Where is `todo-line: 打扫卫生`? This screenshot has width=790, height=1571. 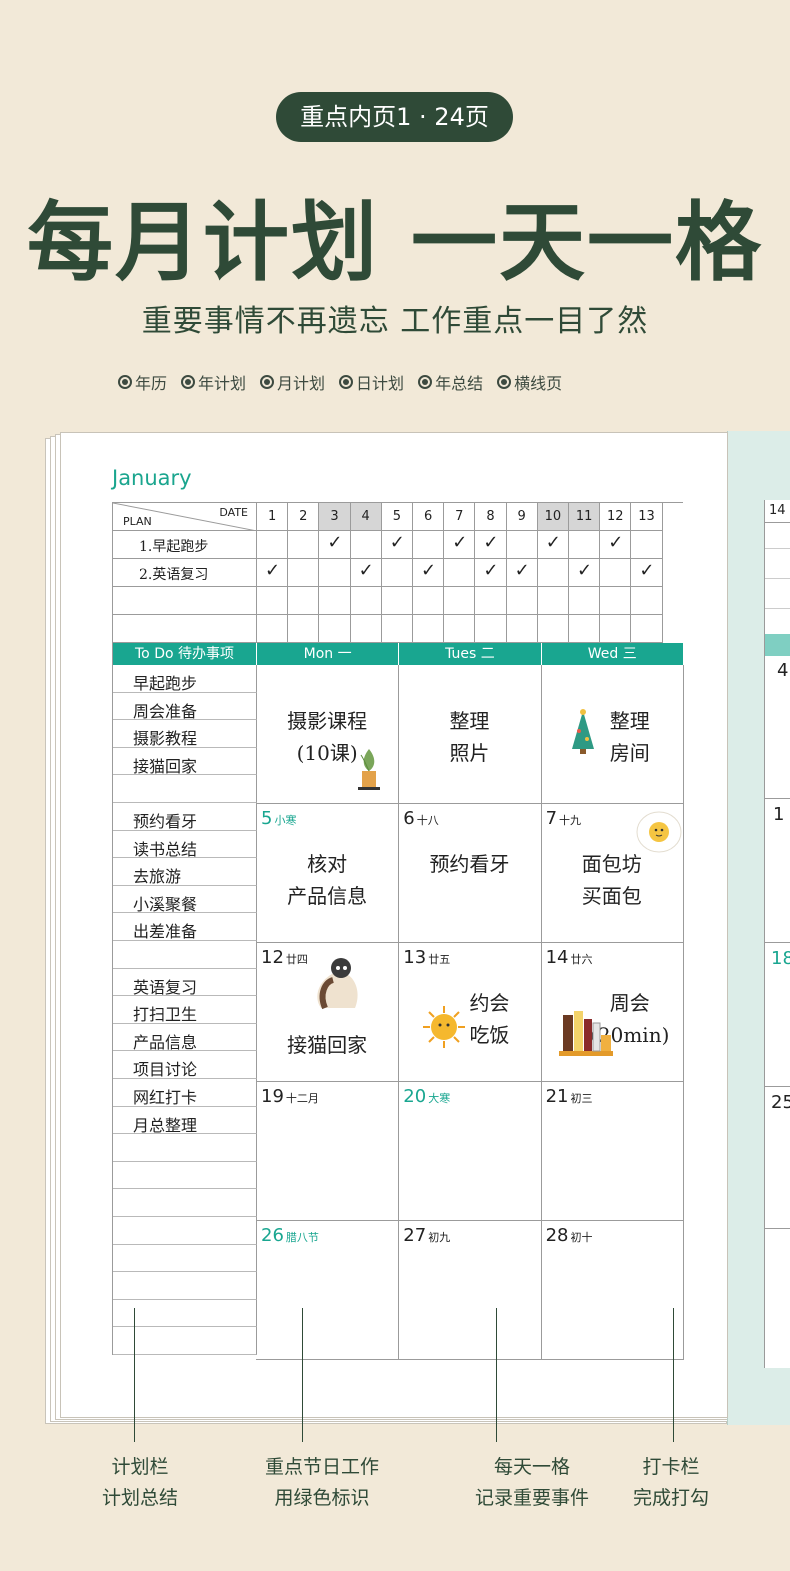 todo-line: 打扫卫生 is located at coordinates (185, 1010).